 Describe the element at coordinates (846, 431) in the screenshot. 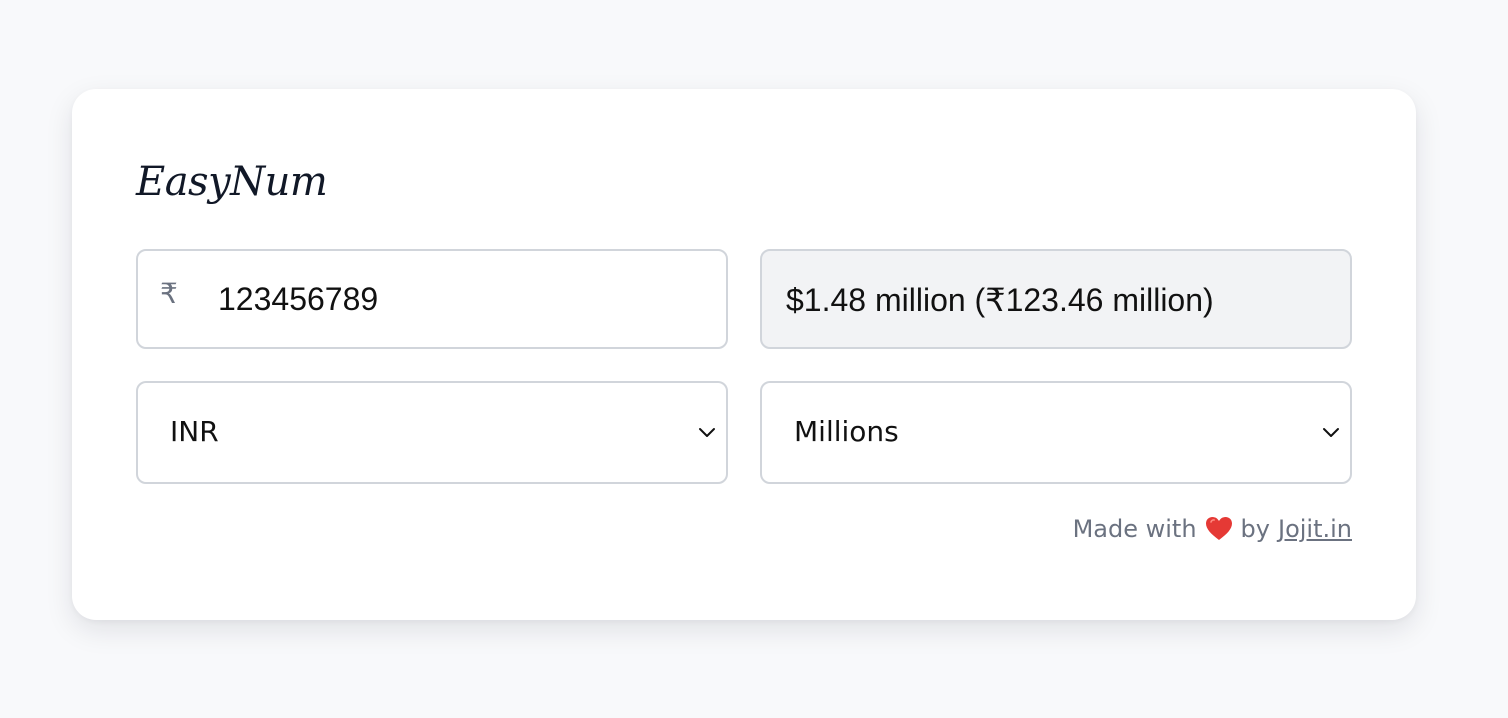

I see `unit-select-value: Millions` at that location.